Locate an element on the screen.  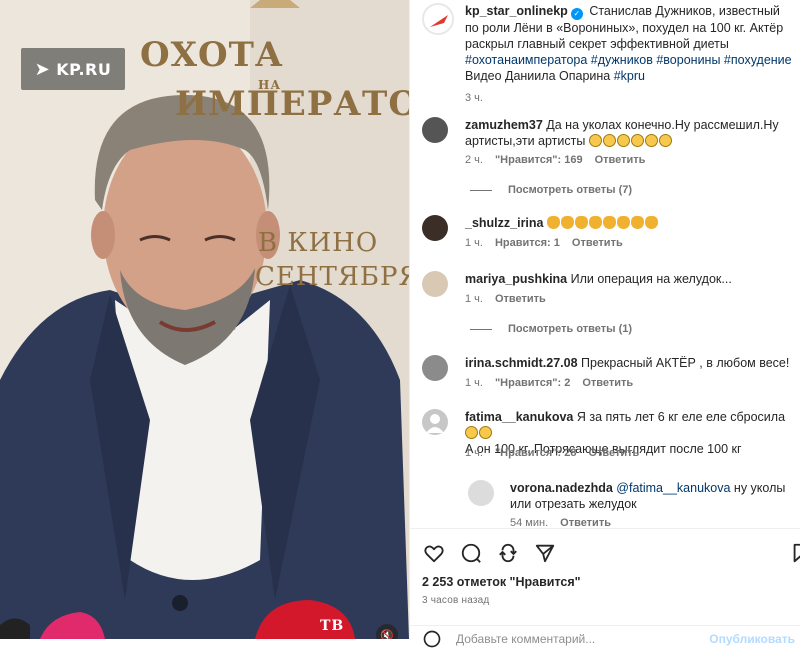
comment-meta: 1 ч. Нравится: 1 Ответить is located at coordinates (544, 243).